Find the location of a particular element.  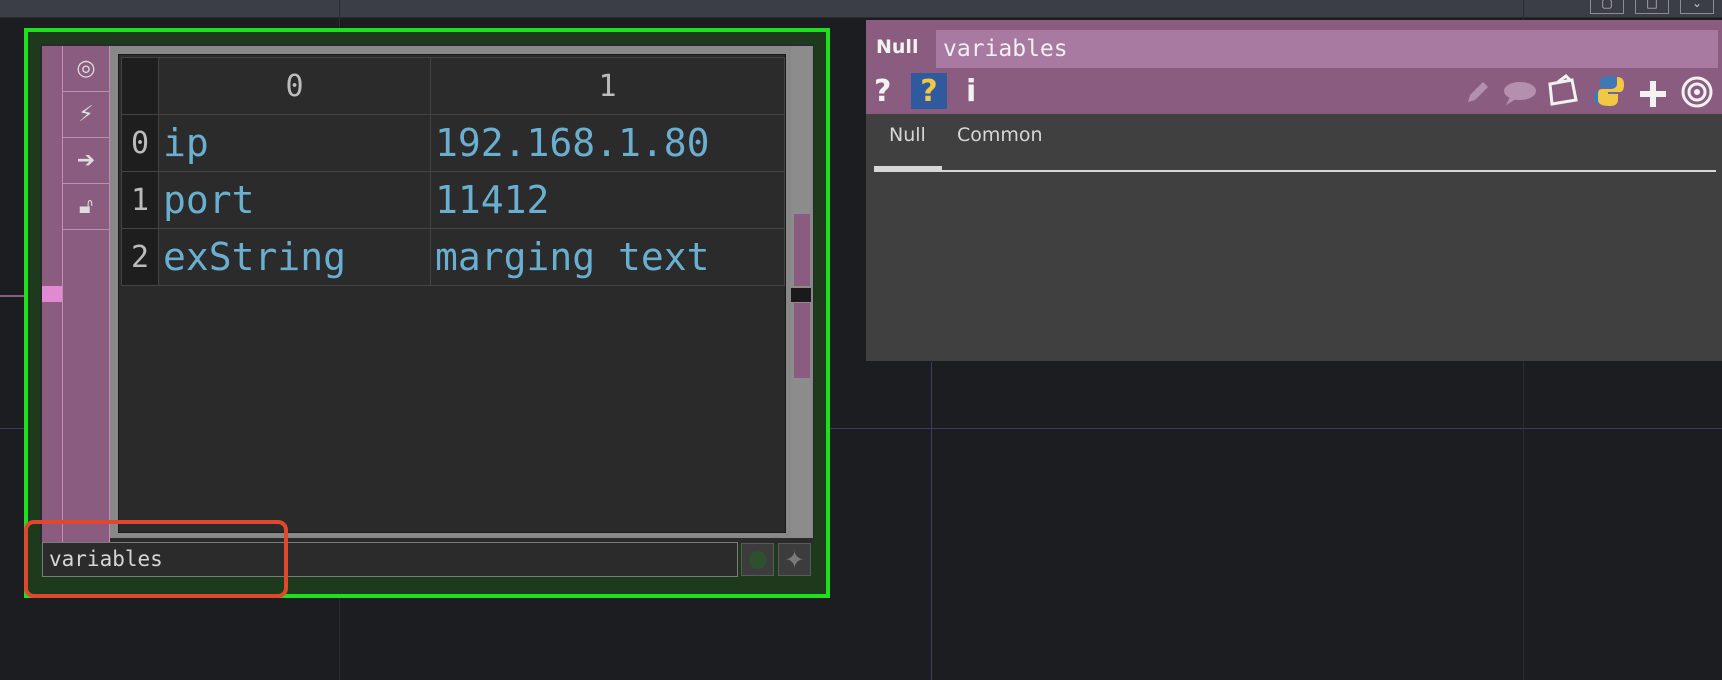

target-icon is located at coordinates (1697, 92).